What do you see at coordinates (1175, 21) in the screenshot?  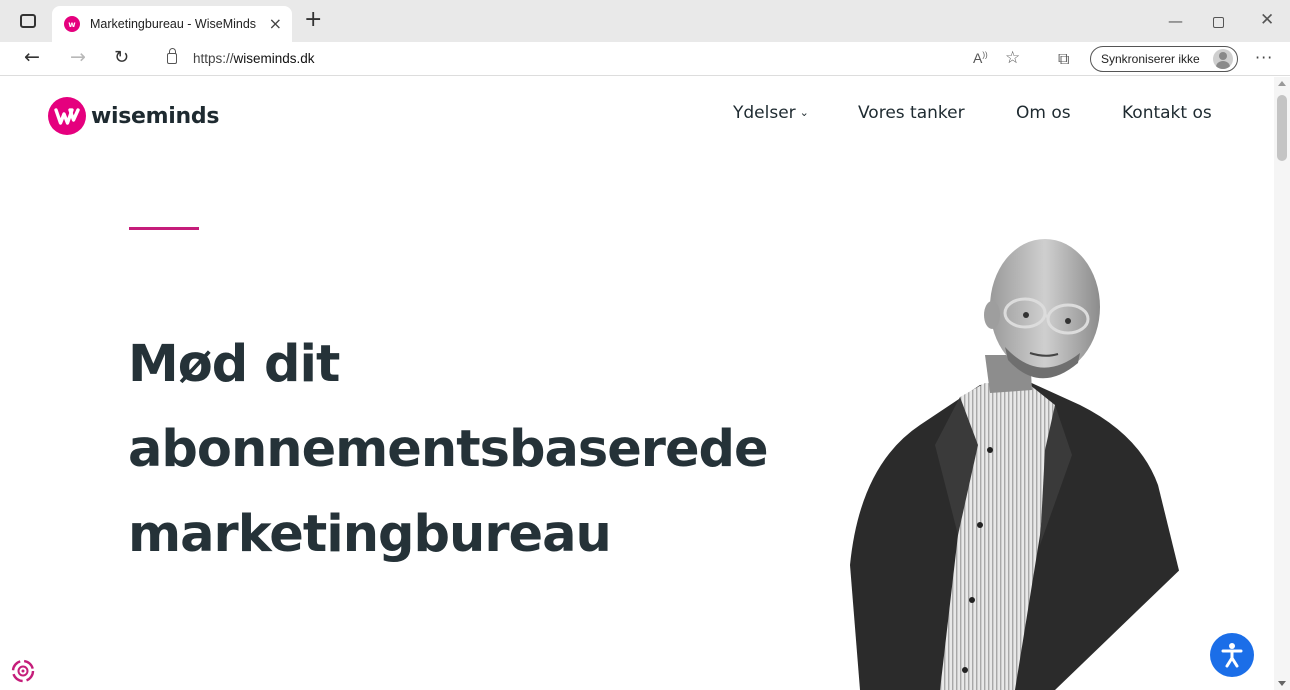 I see `minimize-button: —` at bounding box center [1175, 21].